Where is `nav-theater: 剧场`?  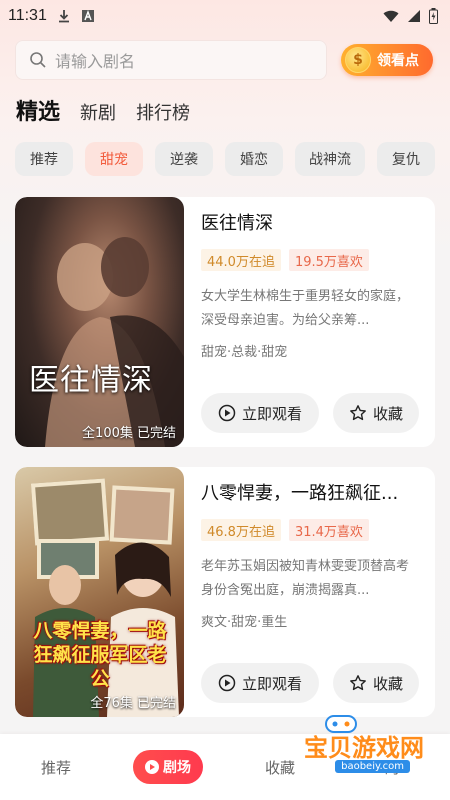 nav-theater: 剧场 is located at coordinates (168, 767).